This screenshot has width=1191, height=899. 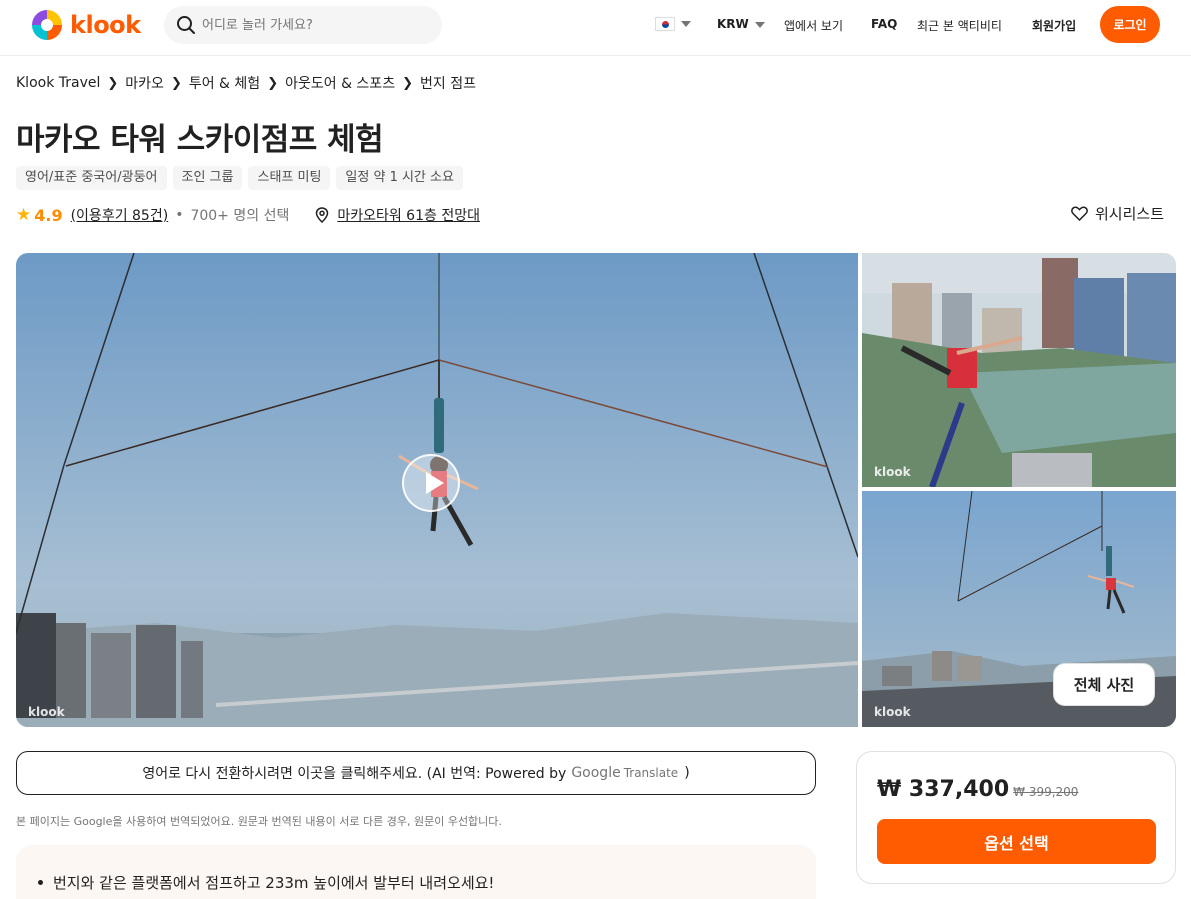 What do you see at coordinates (1019, 370) in the screenshot?
I see `gallery-image-2: klook` at bounding box center [1019, 370].